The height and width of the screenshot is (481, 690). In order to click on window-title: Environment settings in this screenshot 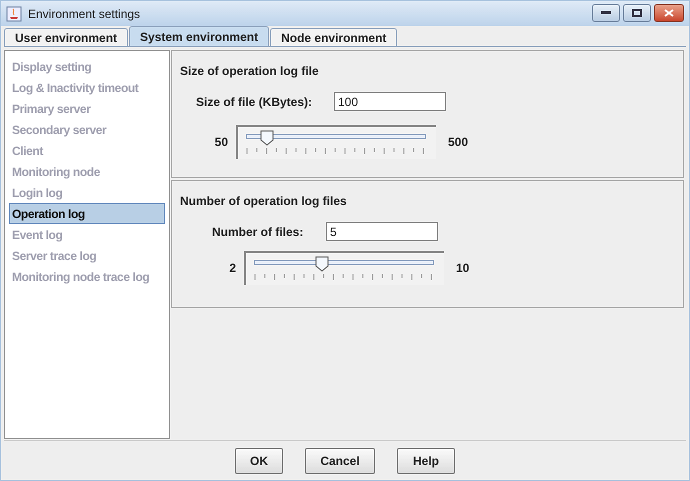, I will do `click(84, 14)`.